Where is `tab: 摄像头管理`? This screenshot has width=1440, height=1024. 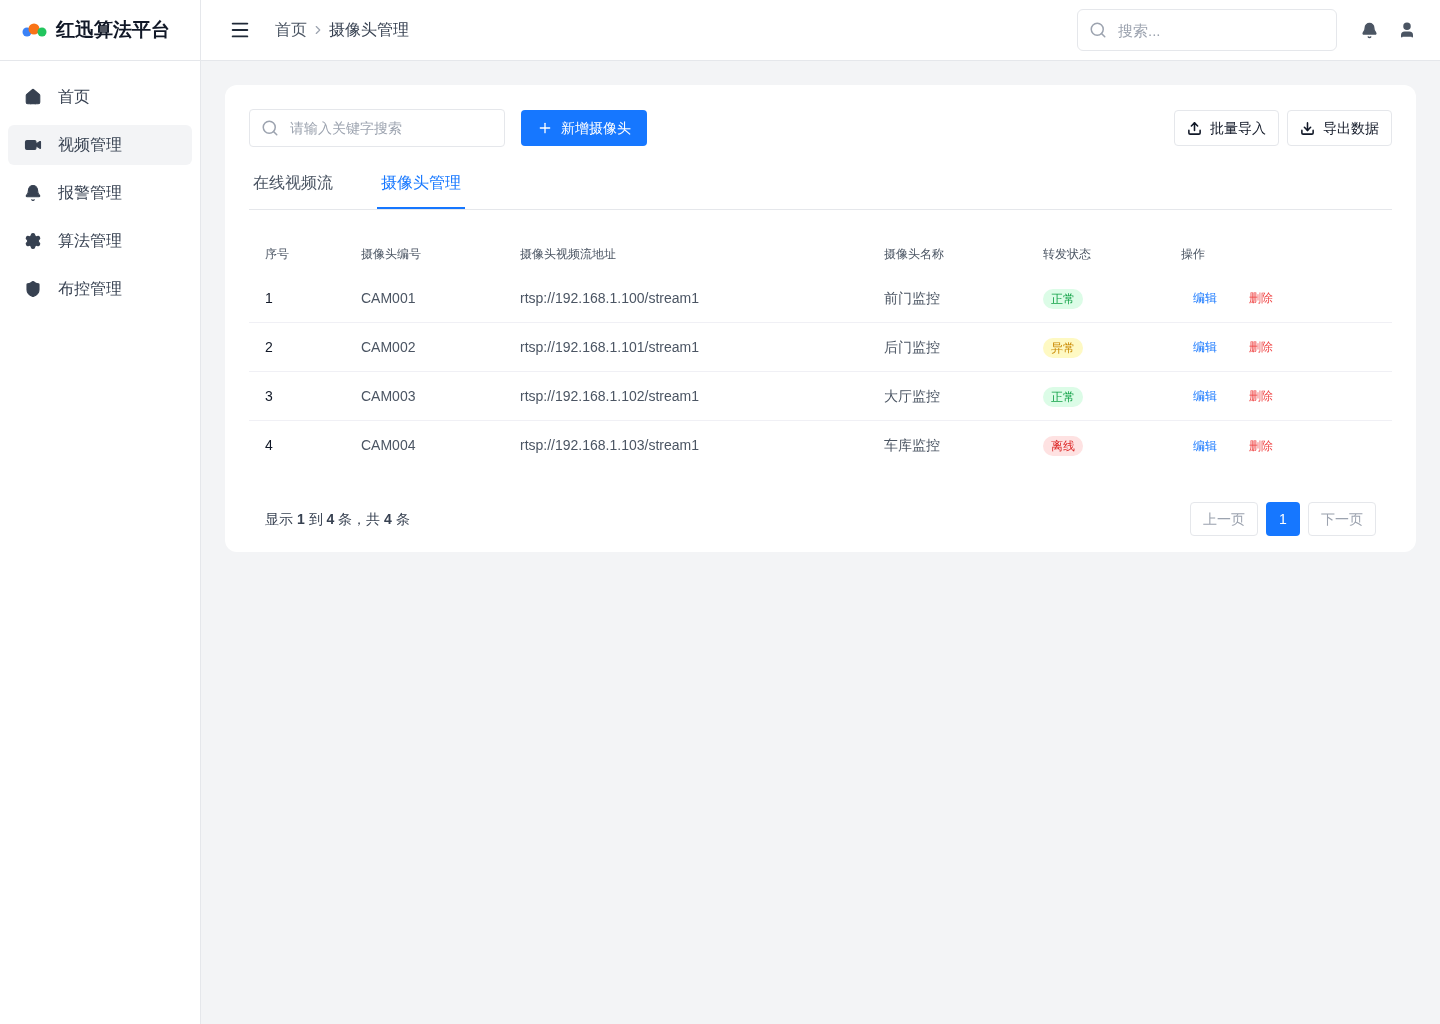 tab: 摄像头管理 is located at coordinates (421, 184).